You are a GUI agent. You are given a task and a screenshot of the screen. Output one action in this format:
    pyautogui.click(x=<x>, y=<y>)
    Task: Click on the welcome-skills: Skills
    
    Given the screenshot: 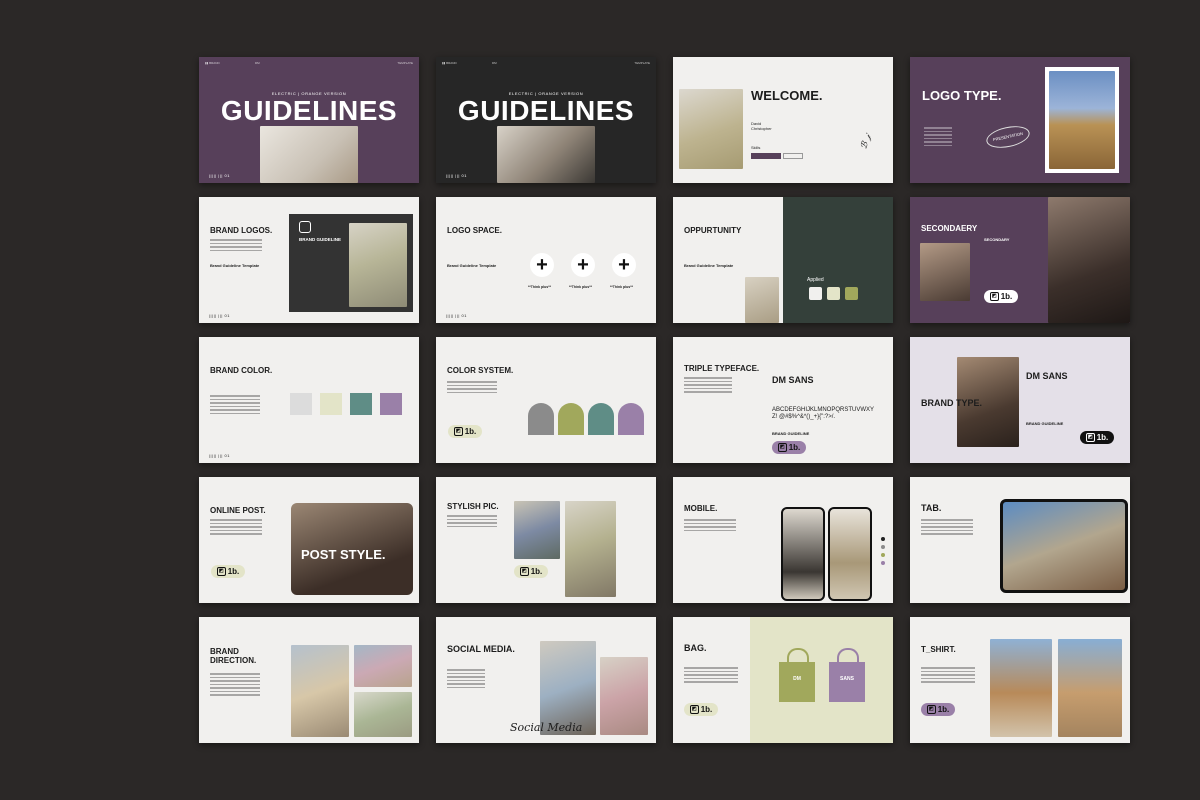 What is the action you would take?
    pyautogui.click(x=756, y=147)
    